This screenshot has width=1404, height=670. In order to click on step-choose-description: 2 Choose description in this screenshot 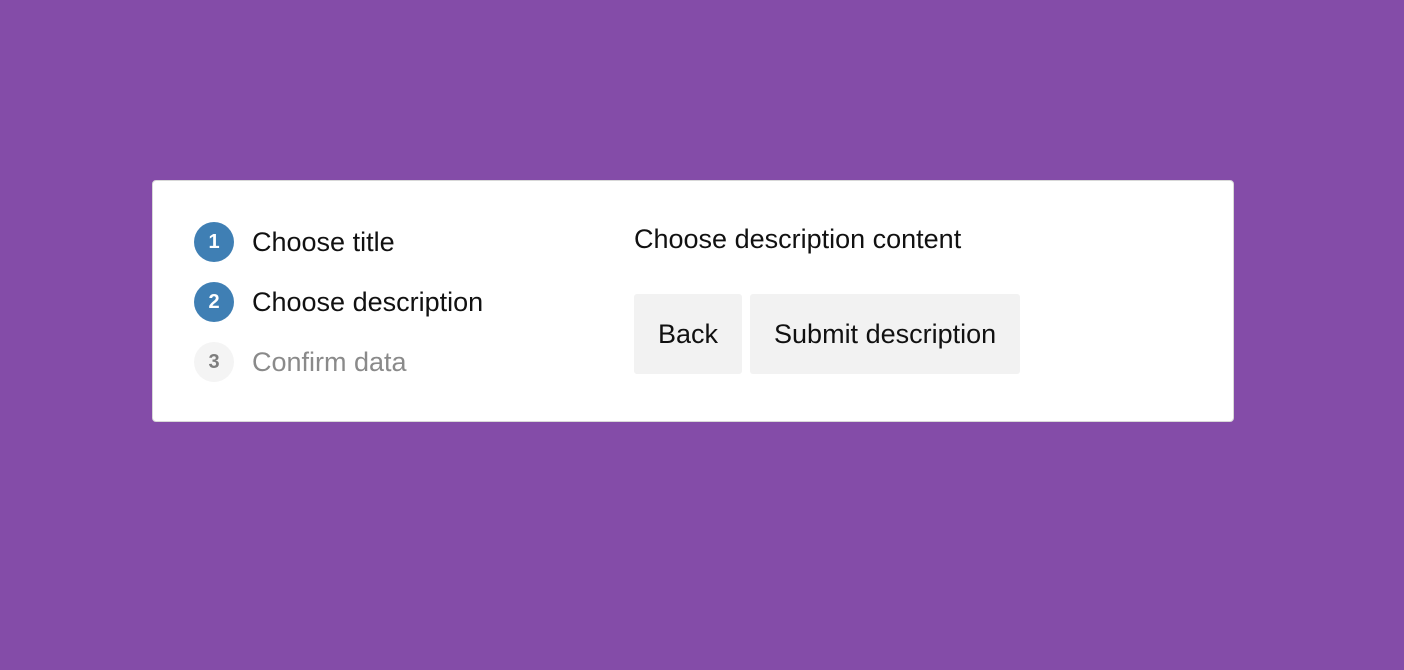, I will do `click(338, 302)`.